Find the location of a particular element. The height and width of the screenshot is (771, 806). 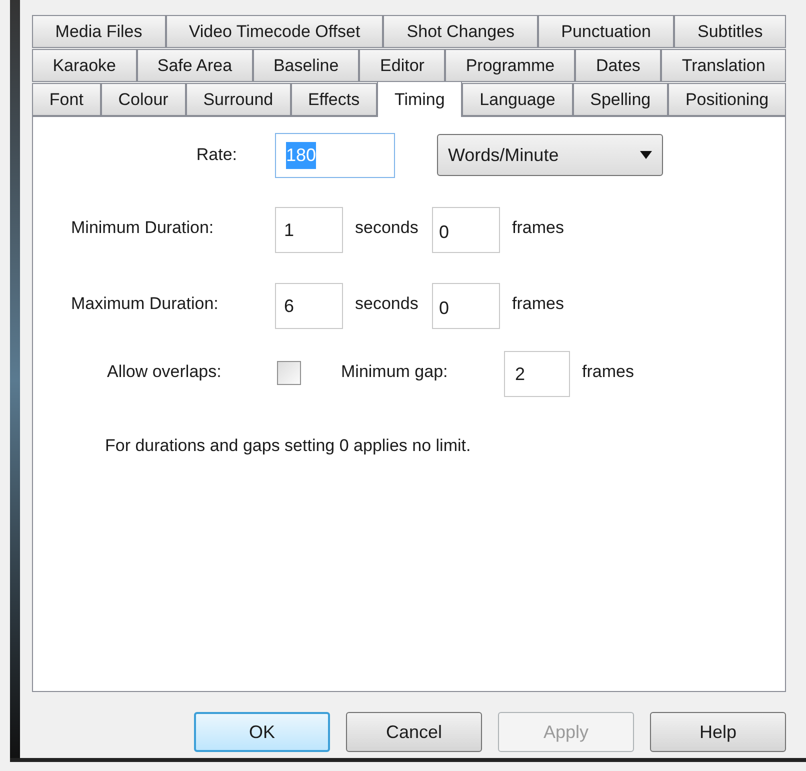

dialog-button: OK is located at coordinates (262, 732).